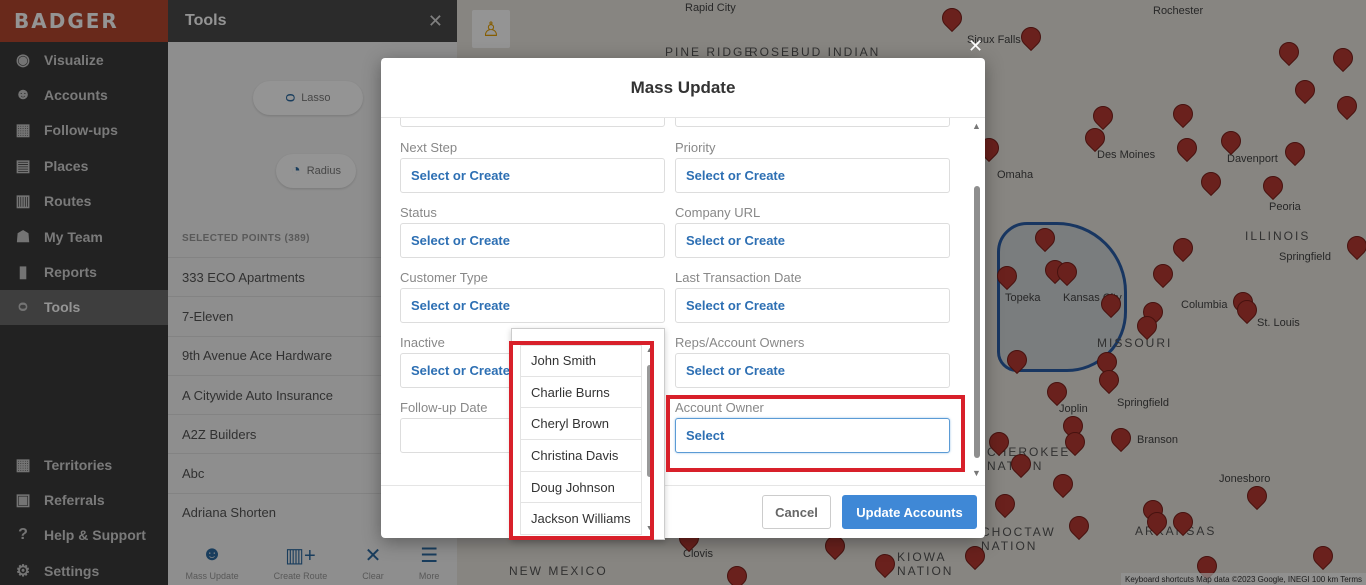 This screenshot has width=1366, height=585. What do you see at coordinates (581, 519) in the screenshot?
I see `dropdown-option: Jackson Williams` at bounding box center [581, 519].